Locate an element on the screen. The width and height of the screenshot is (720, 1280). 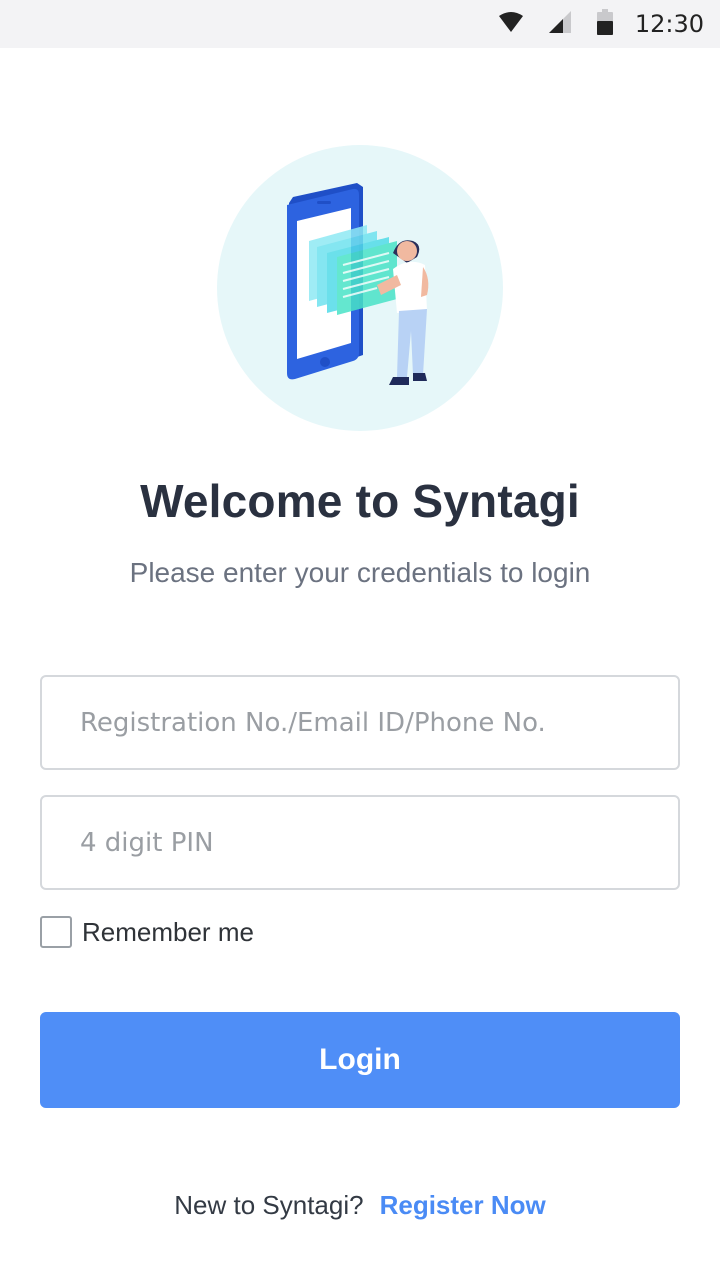
remember-me-row: Remember me is located at coordinates (147, 932).